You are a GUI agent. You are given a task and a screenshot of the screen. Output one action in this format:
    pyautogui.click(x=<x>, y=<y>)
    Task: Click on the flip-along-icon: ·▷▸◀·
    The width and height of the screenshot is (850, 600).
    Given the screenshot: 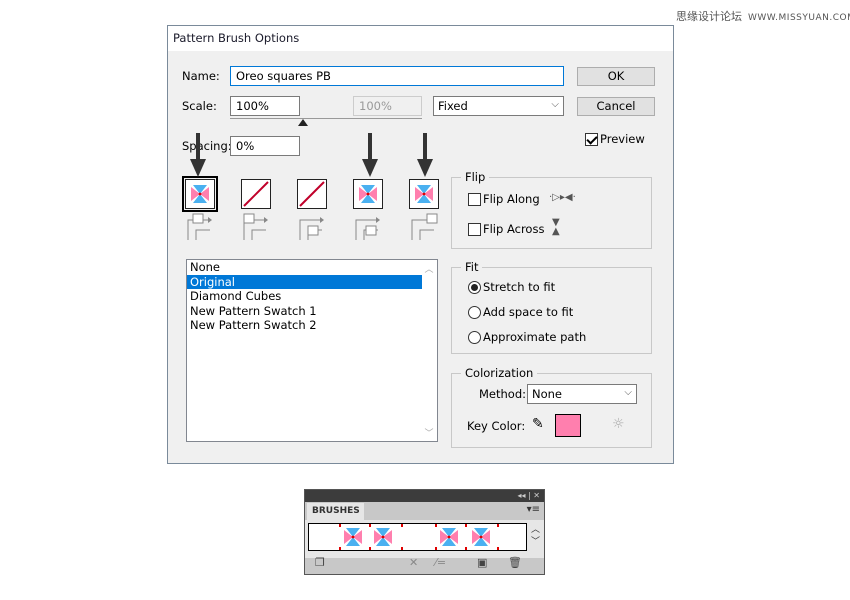 What is the action you would take?
    pyautogui.click(x=562, y=197)
    